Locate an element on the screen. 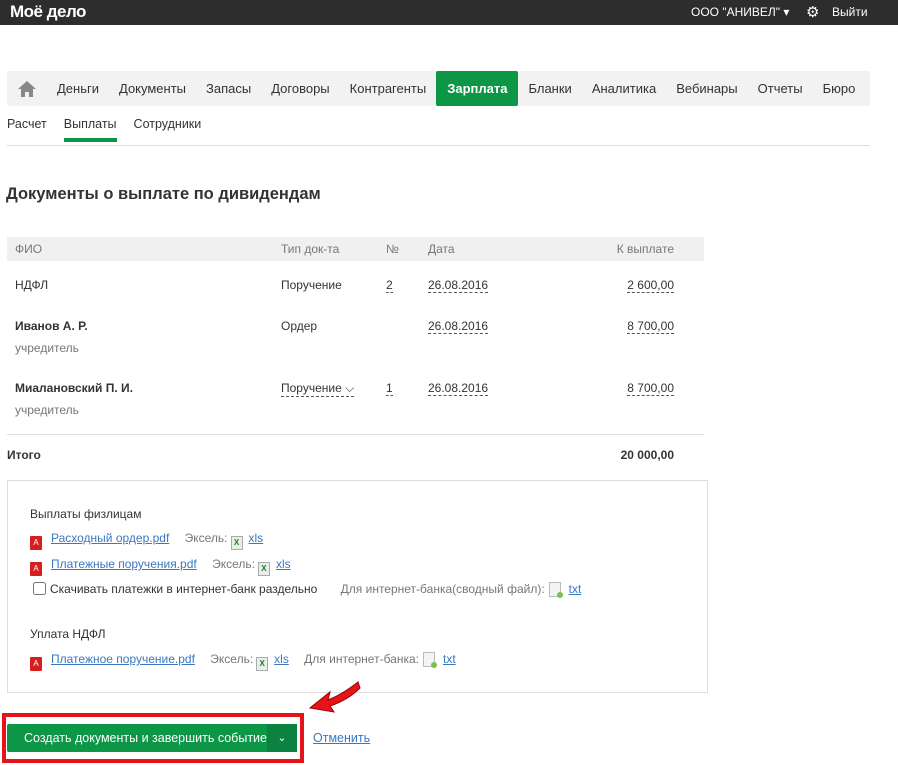  chevron-down-icon: ⌄ is located at coordinates (282, 738).